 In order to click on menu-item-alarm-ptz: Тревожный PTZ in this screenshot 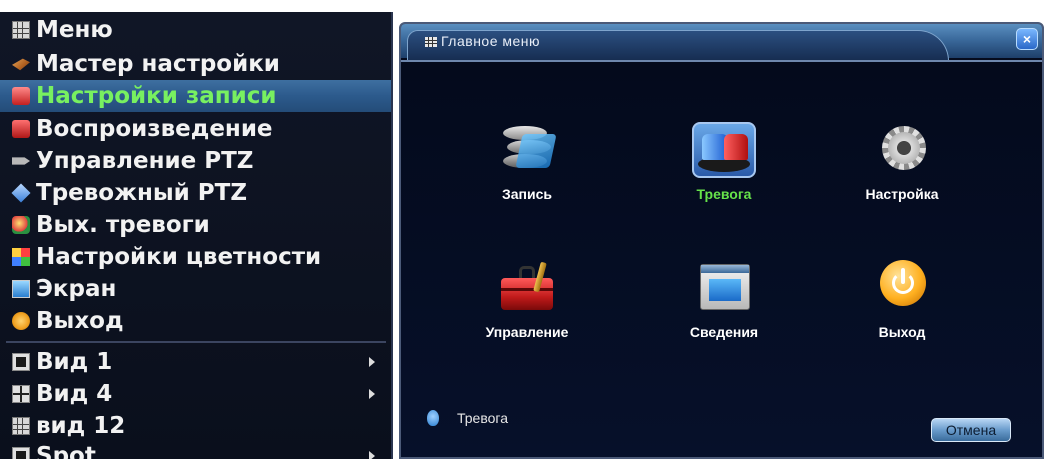, I will do `click(195, 193)`.